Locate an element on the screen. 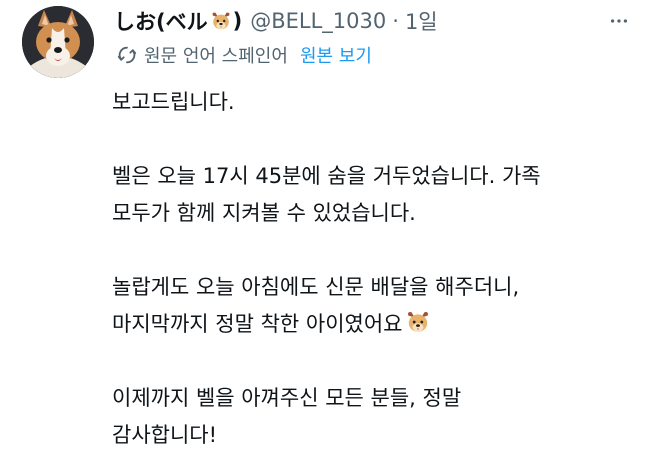 The height and width of the screenshot is (472, 648). corgi-avatar-image is located at coordinates (58, 42).